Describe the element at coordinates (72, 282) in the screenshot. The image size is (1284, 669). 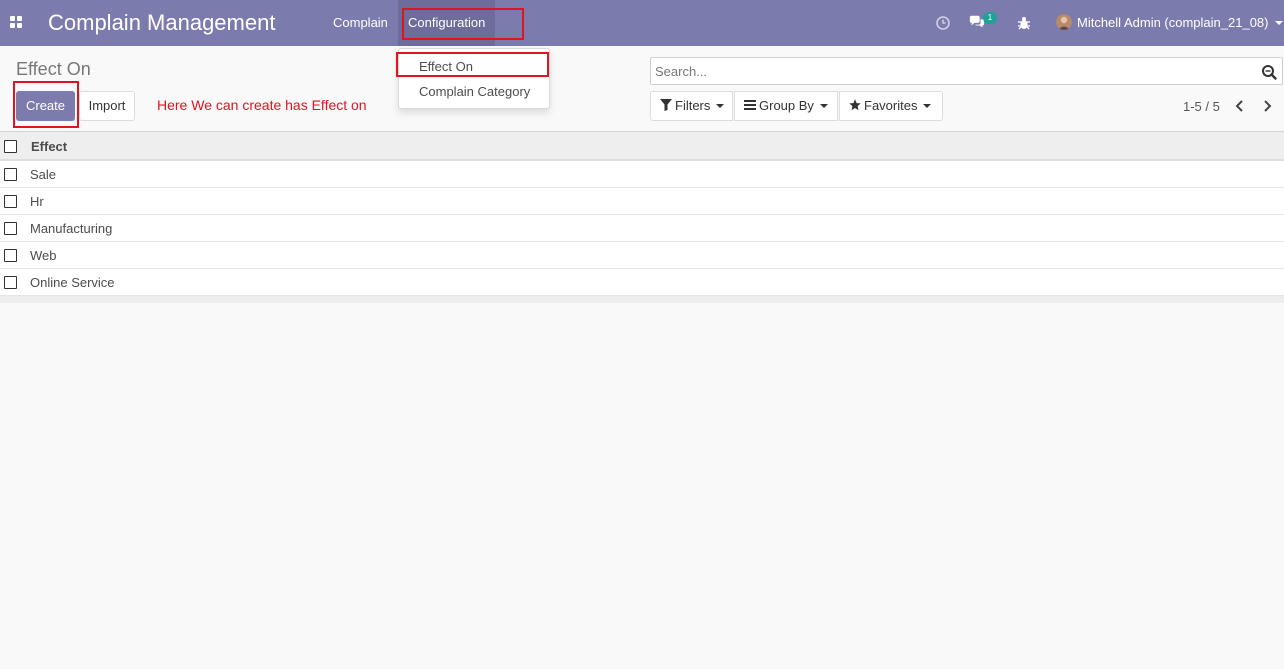
I see `cell-effect: Online Service` at that location.